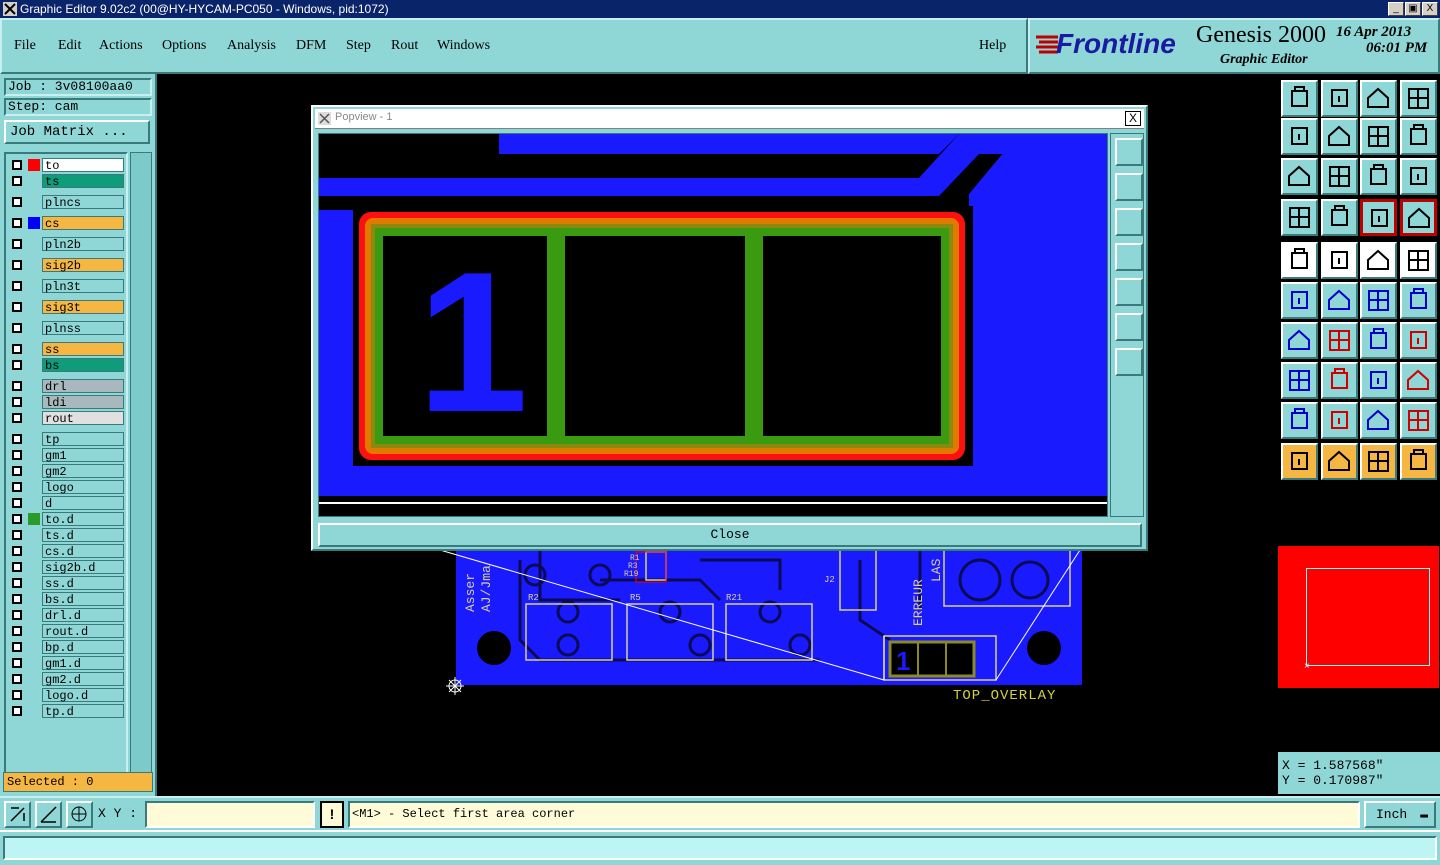 The image size is (1440, 865). What do you see at coordinates (83, 519) in the screenshot?
I see `layer-name: to.d` at bounding box center [83, 519].